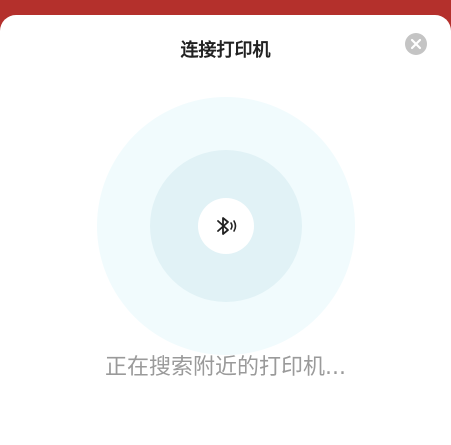  What do you see at coordinates (225, 50) in the screenshot?
I see `dialog-title: 连接打印机` at bounding box center [225, 50].